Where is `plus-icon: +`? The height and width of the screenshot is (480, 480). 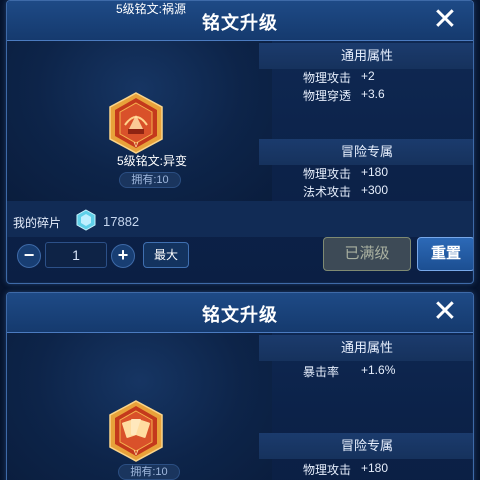
plus-icon: + is located at coordinates (123, 256).